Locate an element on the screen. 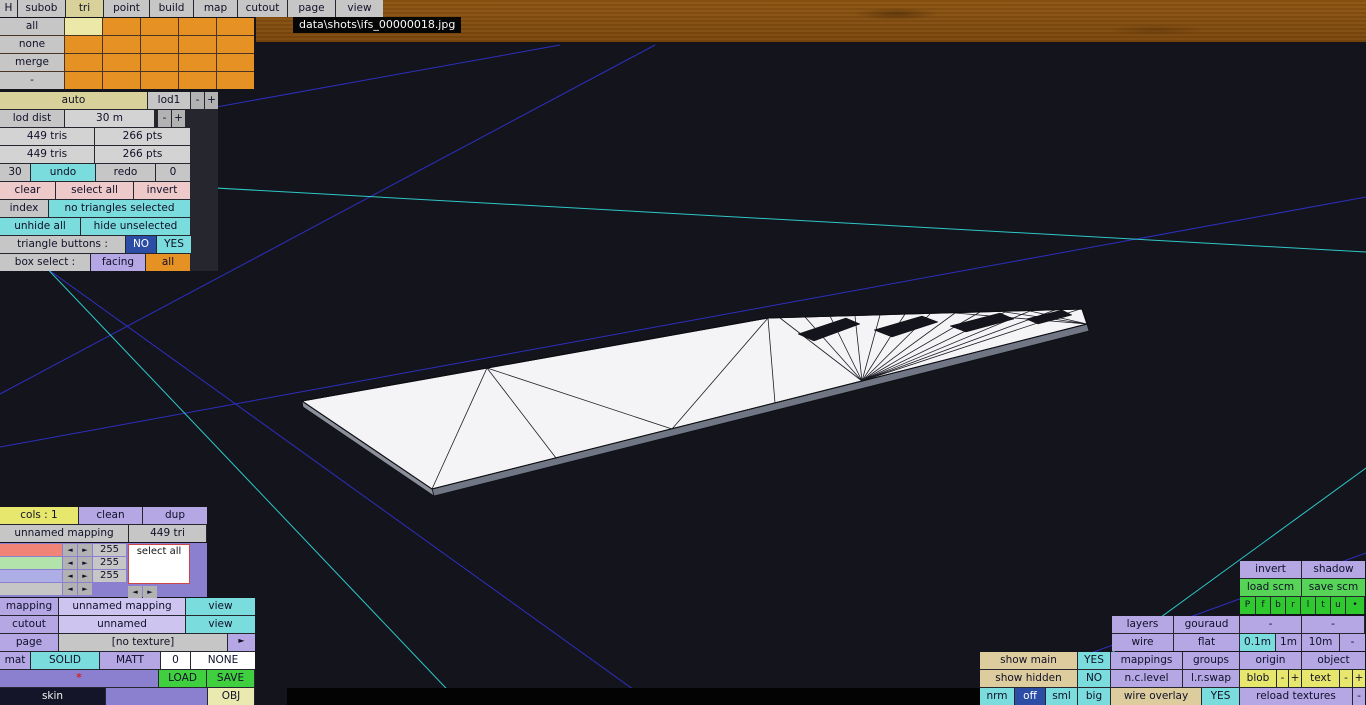  invert-button: invert is located at coordinates (1270, 569).